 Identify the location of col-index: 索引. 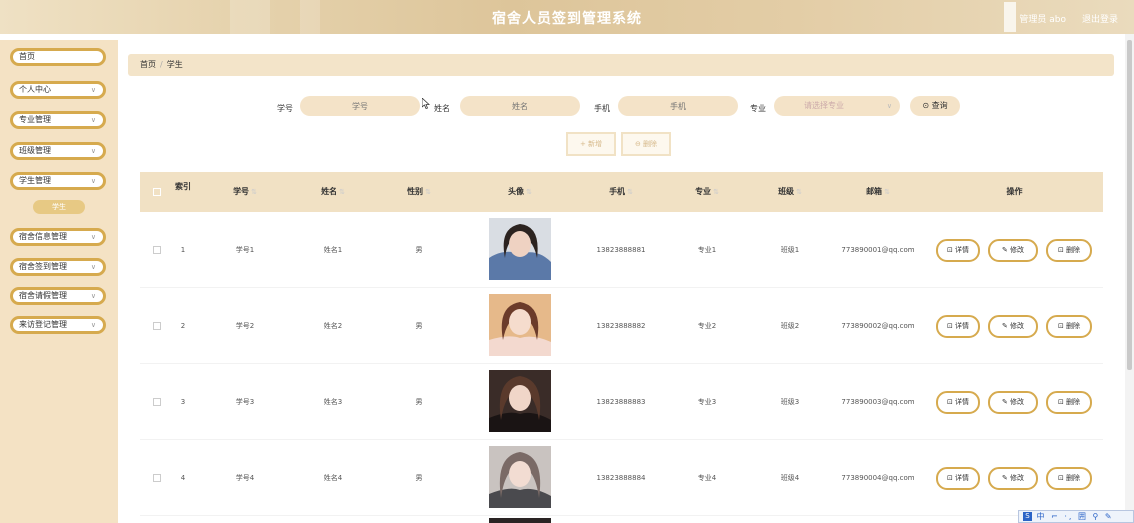
(183, 186).